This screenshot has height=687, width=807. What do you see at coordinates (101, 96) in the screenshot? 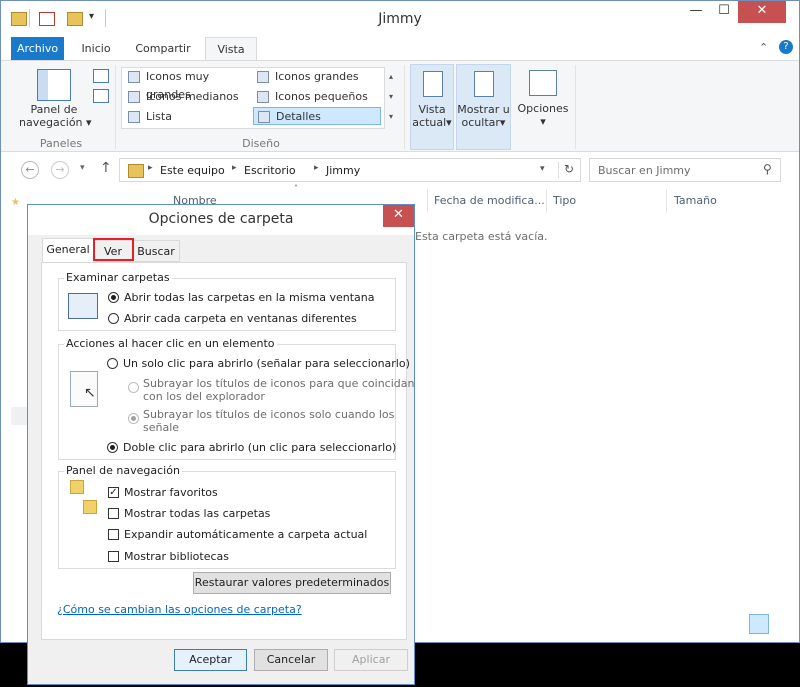
I see `details-pane-icon` at bounding box center [101, 96].